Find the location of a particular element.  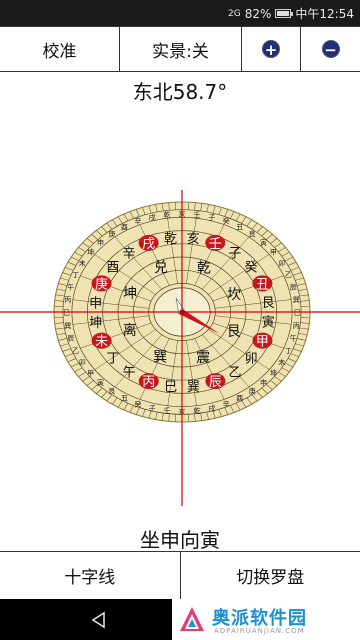

zoom-out-button: − is located at coordinates (330, 49).